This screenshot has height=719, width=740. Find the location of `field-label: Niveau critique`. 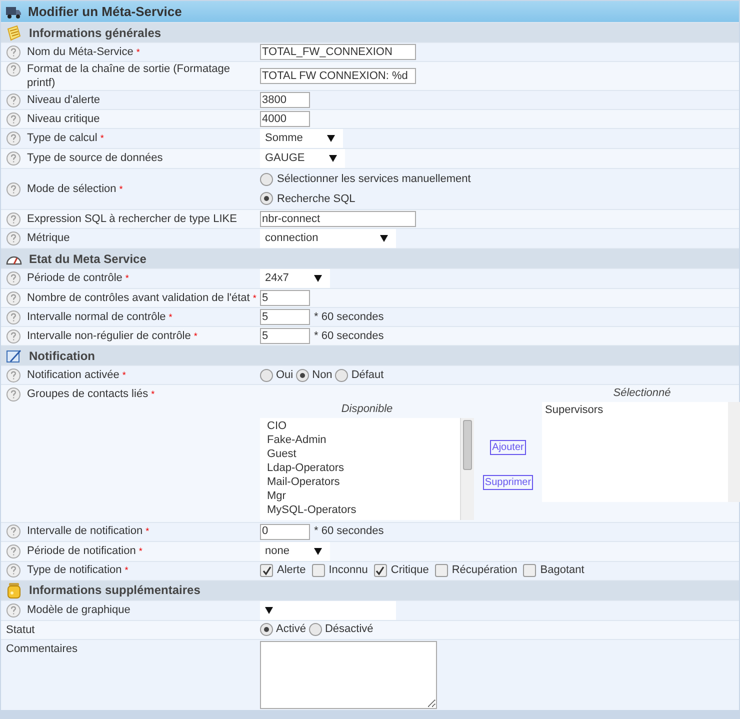

field-label: Niveau critique is located at coordinates (63, 119).